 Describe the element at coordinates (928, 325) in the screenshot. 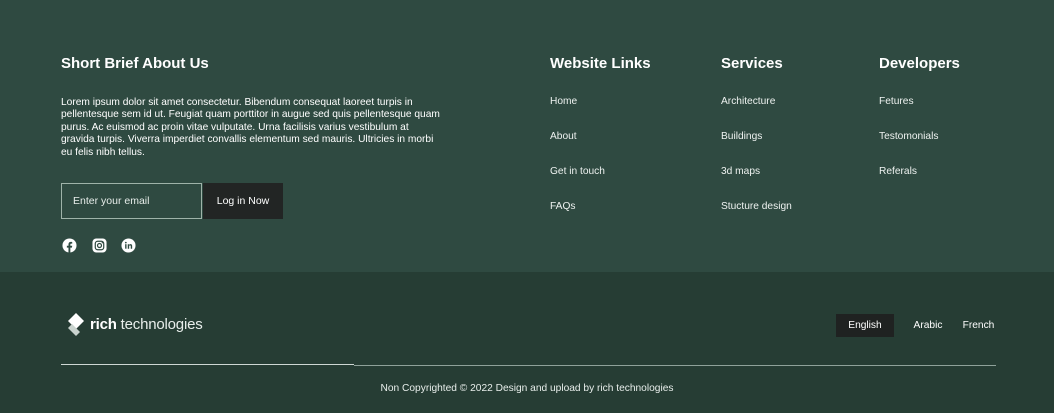

I see `language-arabic: Arabic` at that location.